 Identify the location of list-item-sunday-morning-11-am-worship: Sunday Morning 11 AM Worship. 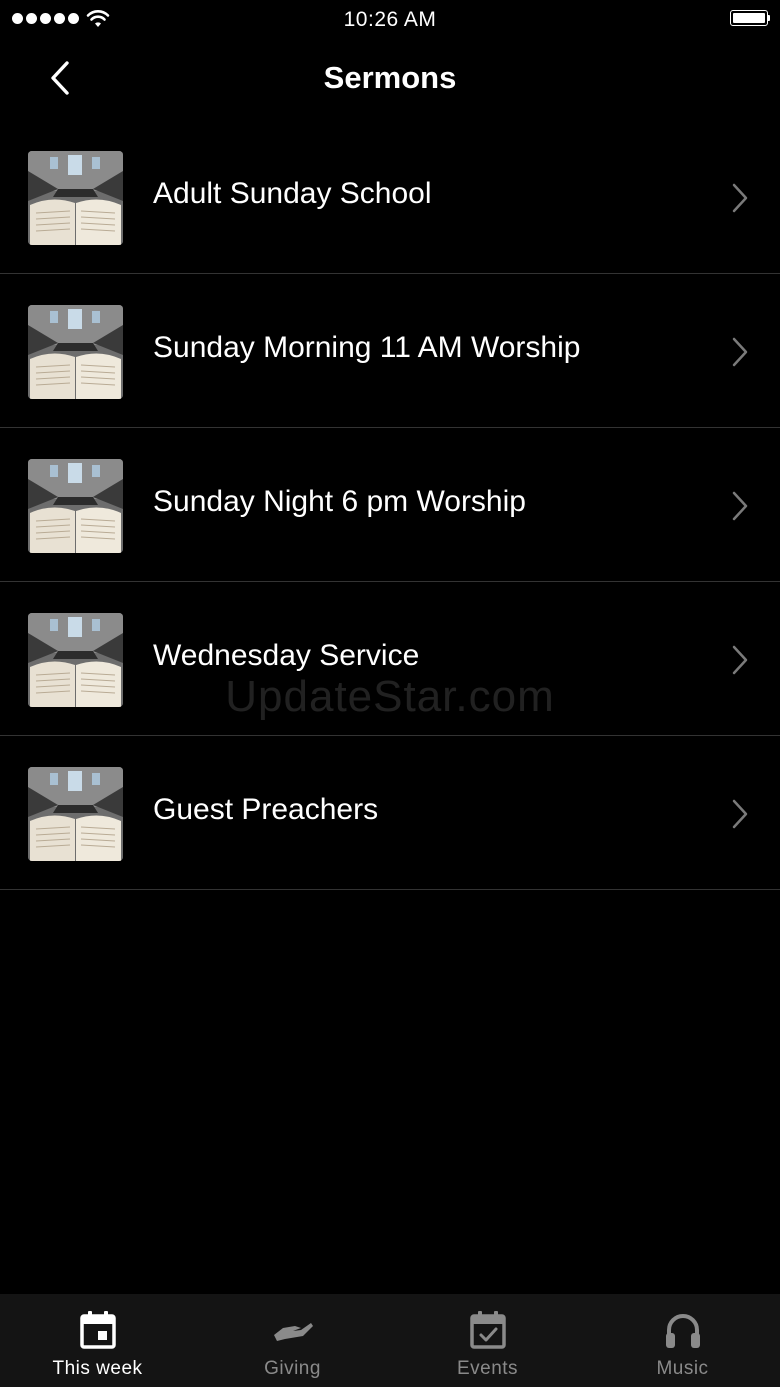
(390, 351).